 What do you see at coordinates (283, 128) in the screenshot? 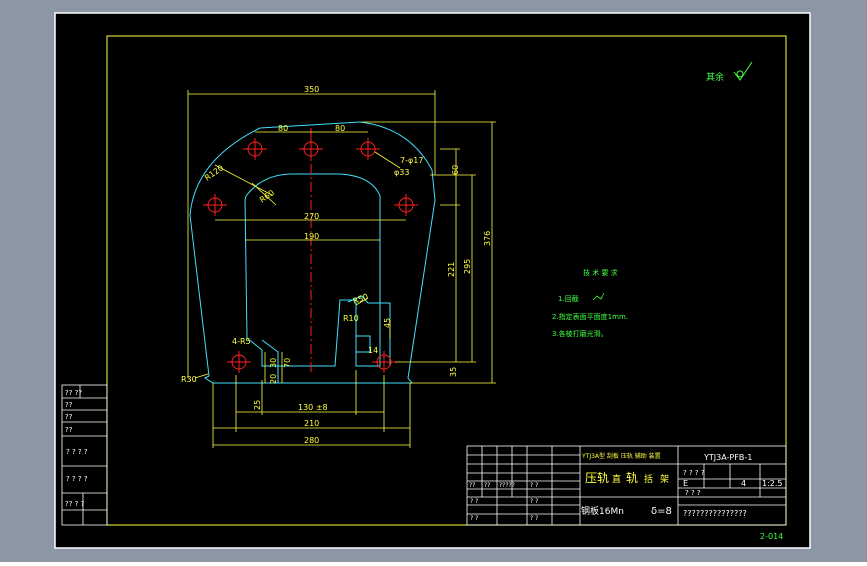
I see `dim-80-left: 80` at bounding box center [283, 128].